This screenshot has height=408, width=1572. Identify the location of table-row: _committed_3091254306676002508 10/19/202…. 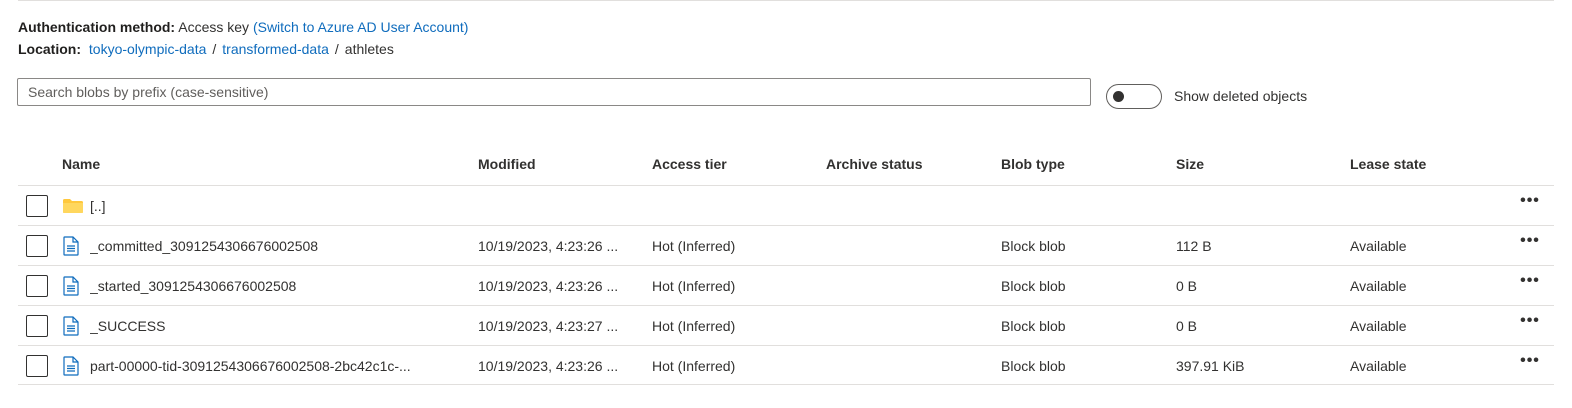
(786, 245).